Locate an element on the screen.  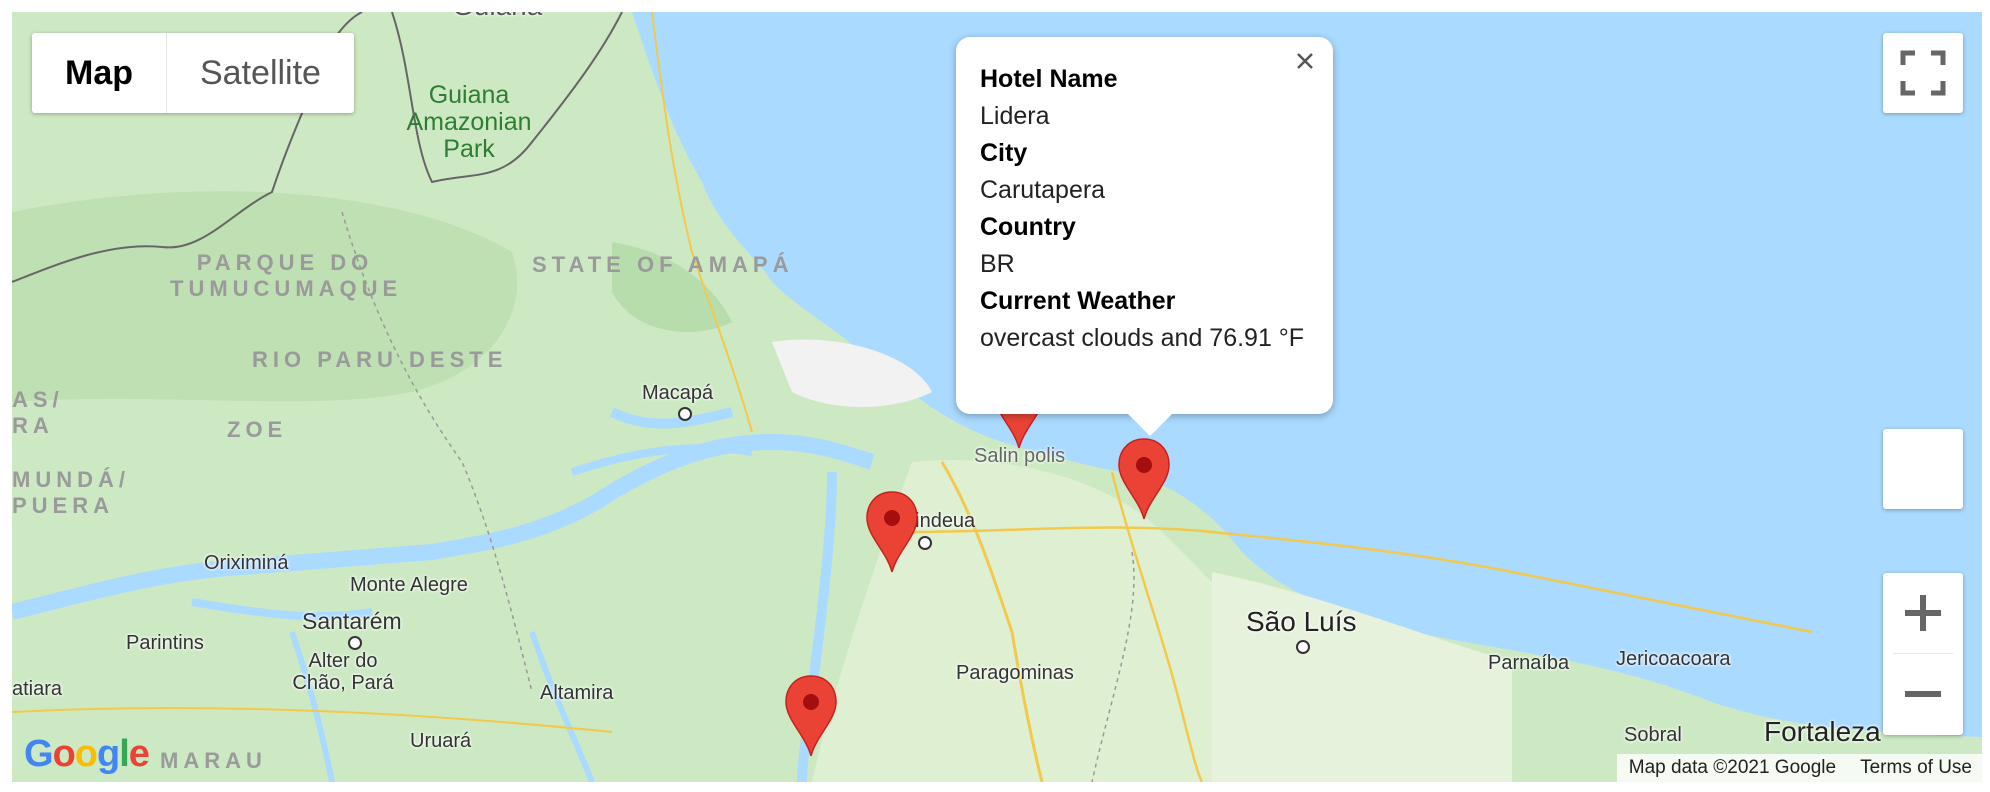
info-key-current-weather: Current Weather is located at coordinates (1078, 301).